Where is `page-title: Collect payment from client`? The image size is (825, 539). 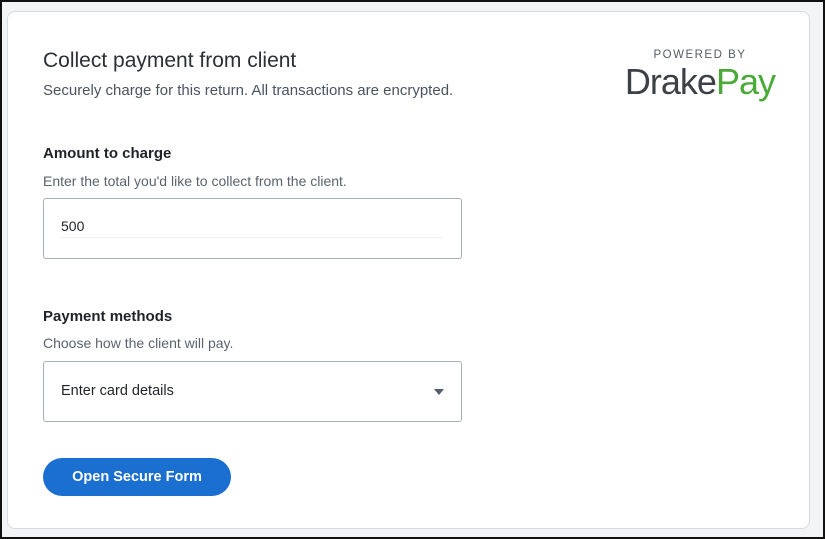
page-title: Collect payment from client is located at coordinates (170, 60).